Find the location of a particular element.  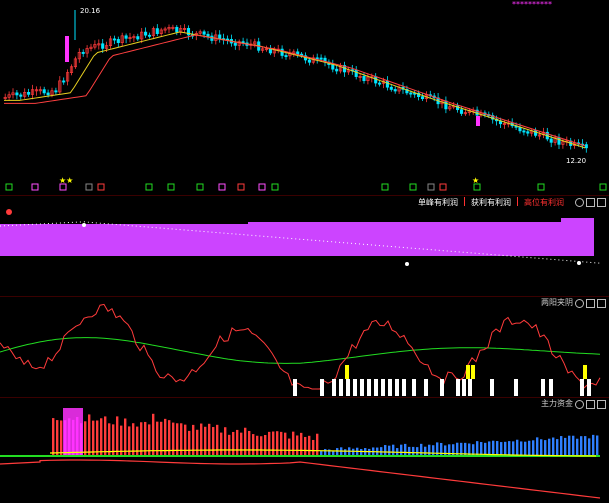

fund-panel-icons is located at coordinates (590, 404).